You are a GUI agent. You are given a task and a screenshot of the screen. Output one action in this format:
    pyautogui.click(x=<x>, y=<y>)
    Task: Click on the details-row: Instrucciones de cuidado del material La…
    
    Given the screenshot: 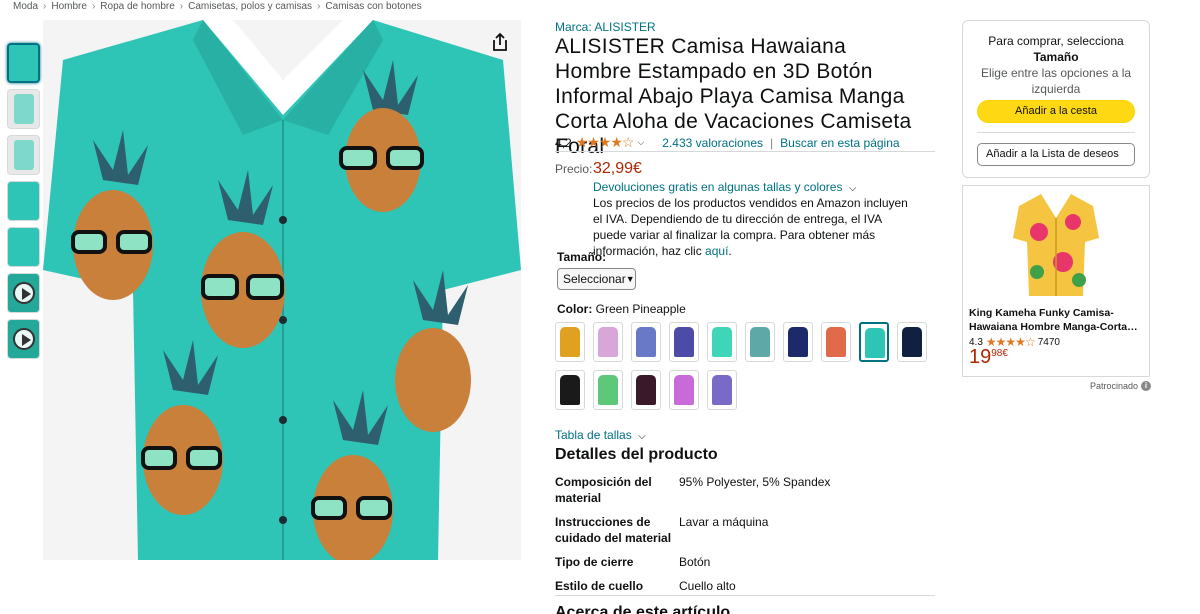 What is the action you would take?
    pyautogui.click(x=705, y=530)
    